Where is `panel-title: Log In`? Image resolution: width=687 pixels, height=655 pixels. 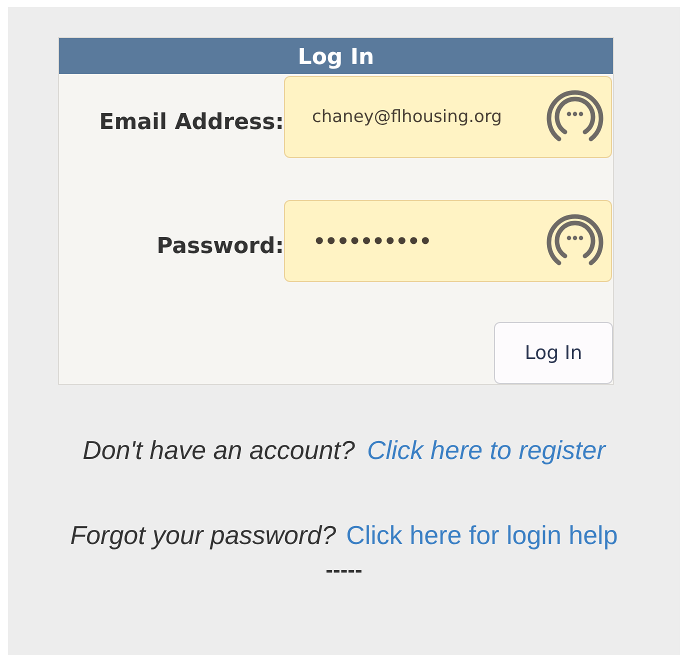
panel-title: Log In is located at coordinates (336, 56).